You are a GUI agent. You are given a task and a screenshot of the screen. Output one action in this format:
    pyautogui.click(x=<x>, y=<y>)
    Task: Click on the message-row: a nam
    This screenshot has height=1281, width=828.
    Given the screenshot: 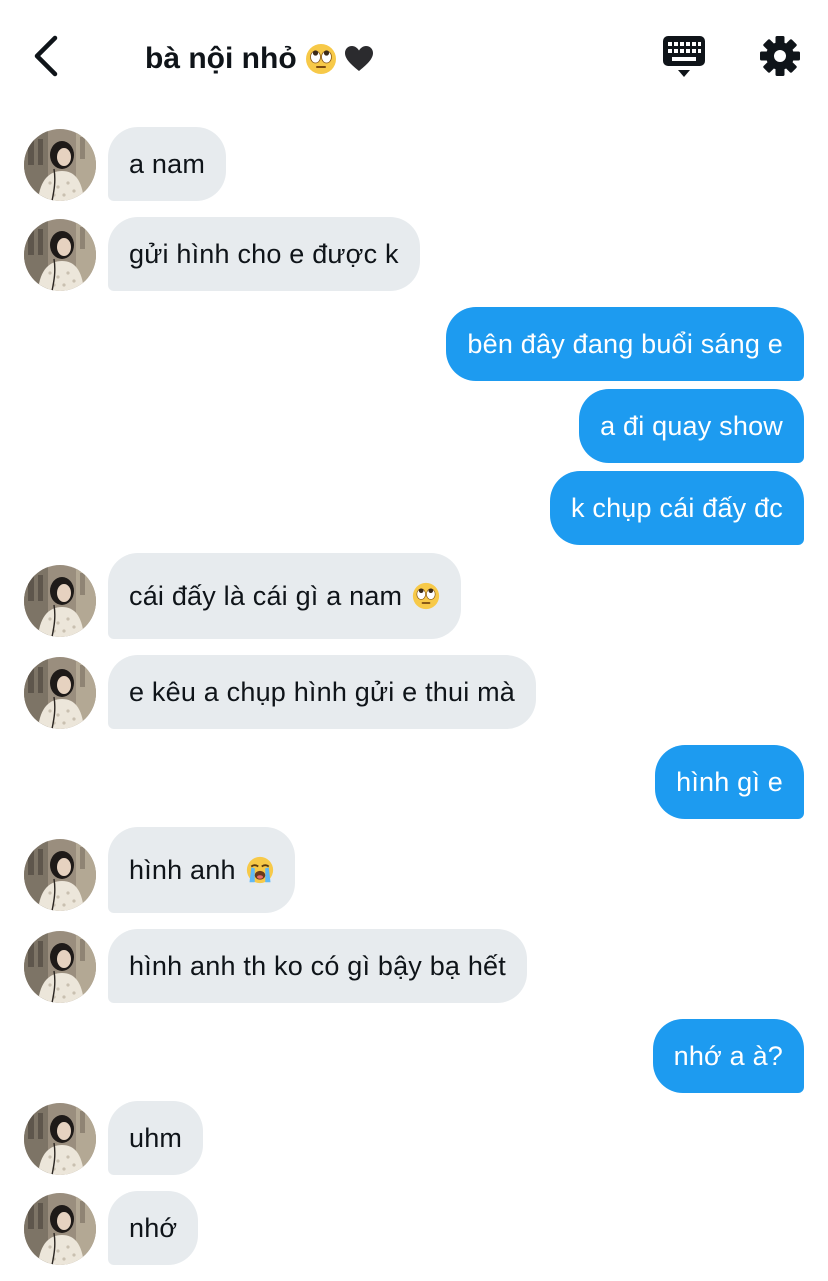 What is the action you would take?
    pyautogui.click(x=414, y=165)
    